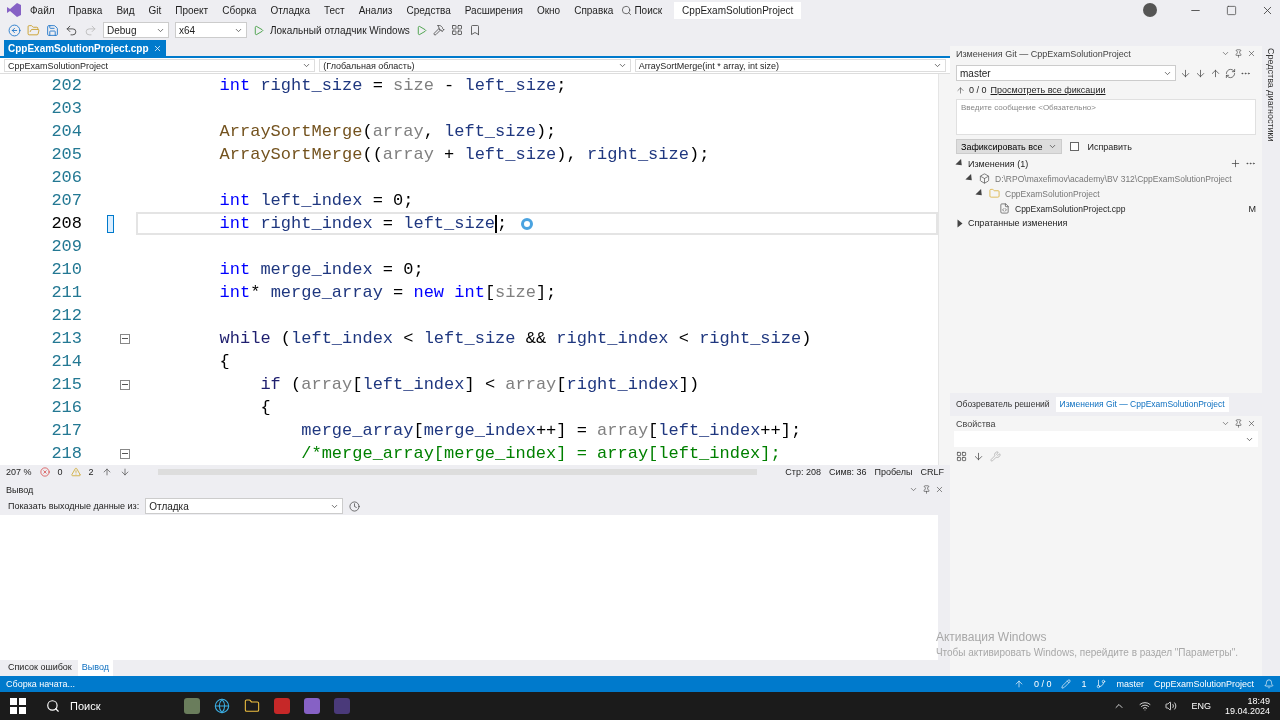  I want to click on pull-icon, so click(1200, 73).